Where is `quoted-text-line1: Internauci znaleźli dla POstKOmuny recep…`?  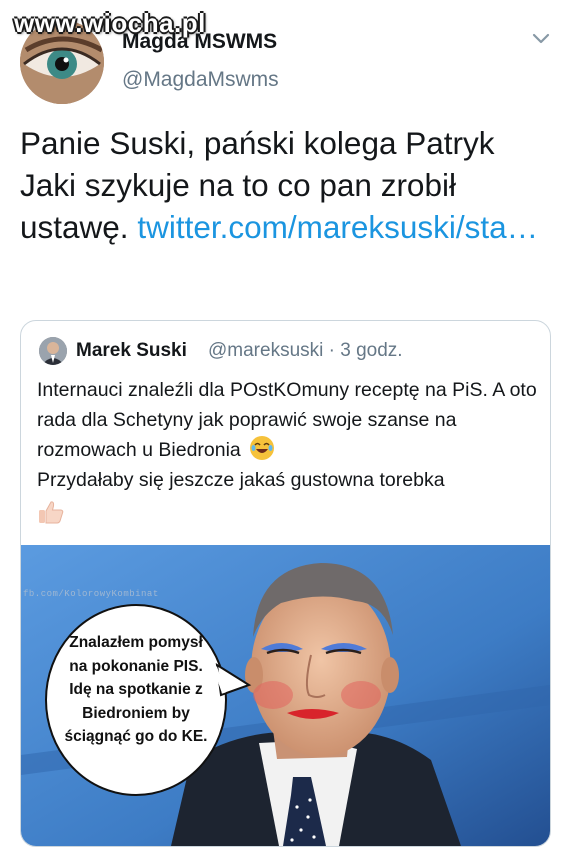
quoted-text-line1: Internauci znaleźli dla POstKOmuny recep… is located at coordinates (287, 420).